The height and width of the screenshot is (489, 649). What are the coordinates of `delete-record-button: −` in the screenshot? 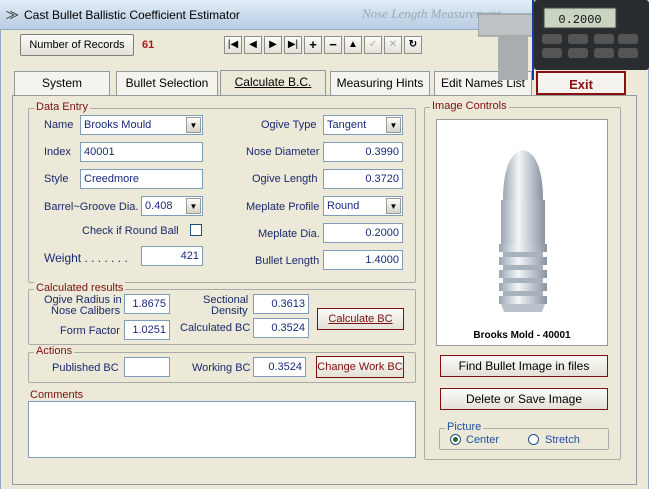 It's located at (333, 45).